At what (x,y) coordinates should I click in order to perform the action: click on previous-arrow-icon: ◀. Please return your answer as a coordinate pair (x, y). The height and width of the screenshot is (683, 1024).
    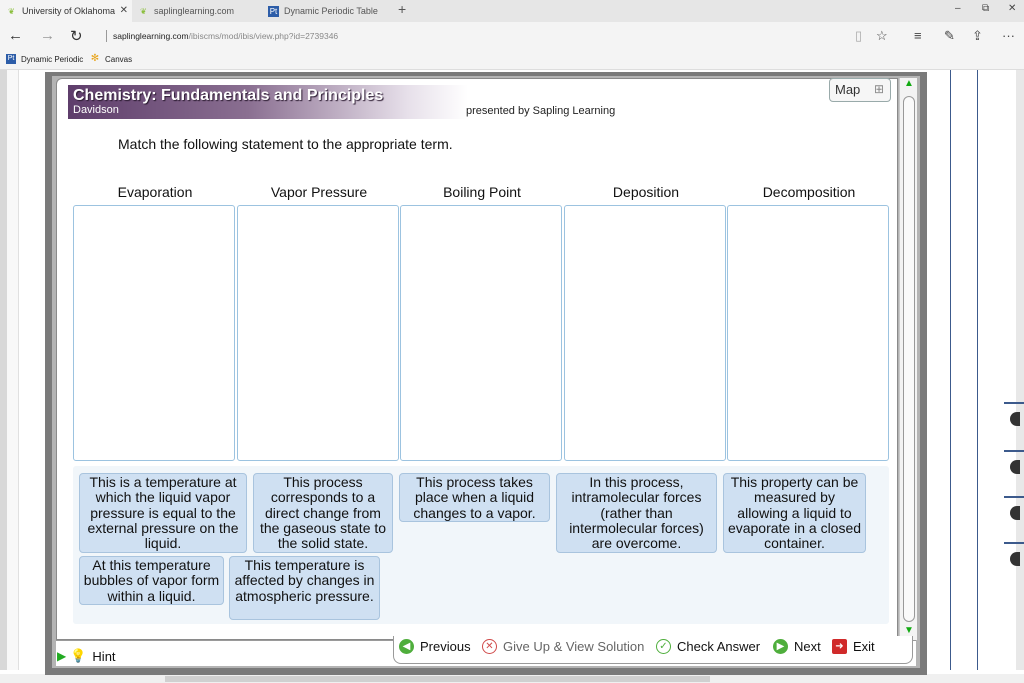
    Looking at the image, I should click on (406, 646).